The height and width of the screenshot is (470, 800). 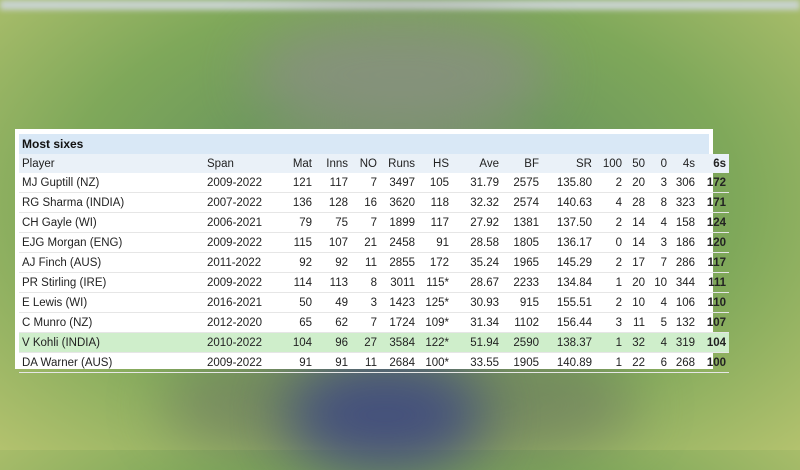 I want to click on player-name-cell: CH Gayle (WI), so click(x=111, y=222).